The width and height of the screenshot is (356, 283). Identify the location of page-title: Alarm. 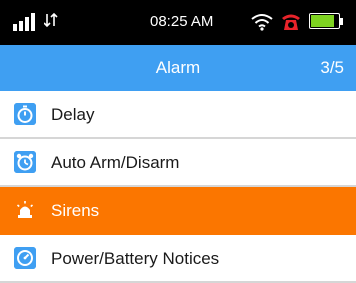
(178, 67).